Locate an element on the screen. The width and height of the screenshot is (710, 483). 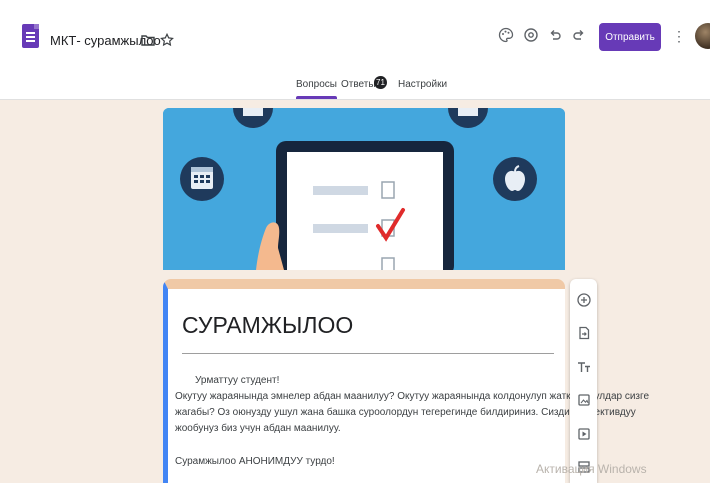
tab-settings: Настройки is located at coordinates (422, 84).